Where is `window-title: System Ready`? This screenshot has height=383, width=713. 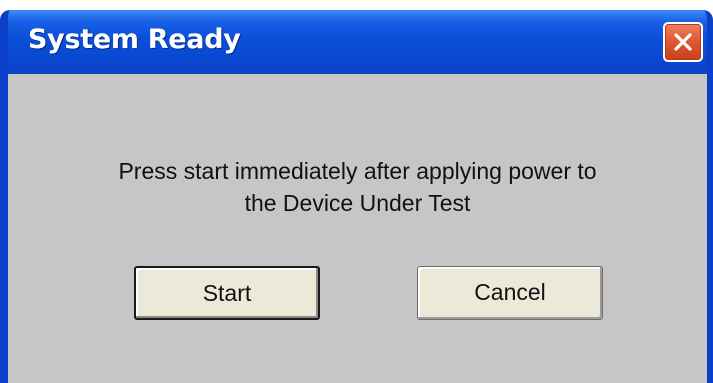 window-title: System Ready is located at coordinates (134, 39).